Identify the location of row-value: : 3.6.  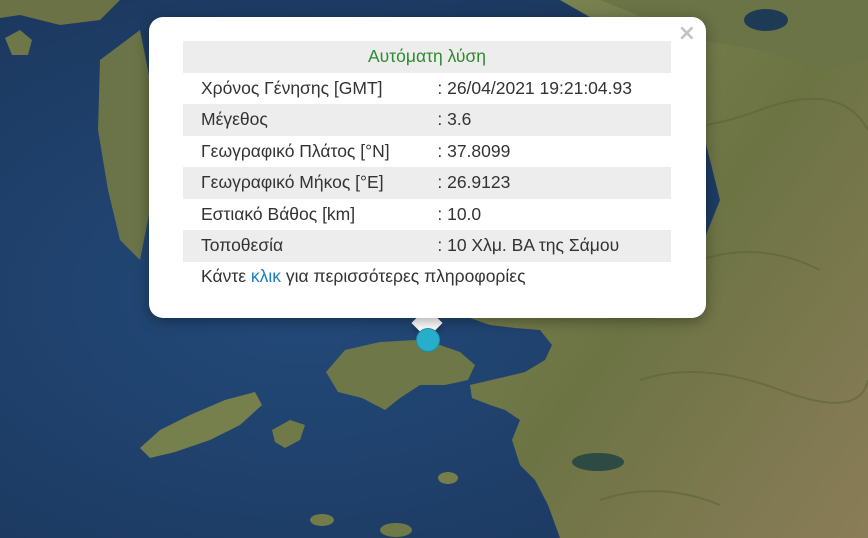
(550, 120).